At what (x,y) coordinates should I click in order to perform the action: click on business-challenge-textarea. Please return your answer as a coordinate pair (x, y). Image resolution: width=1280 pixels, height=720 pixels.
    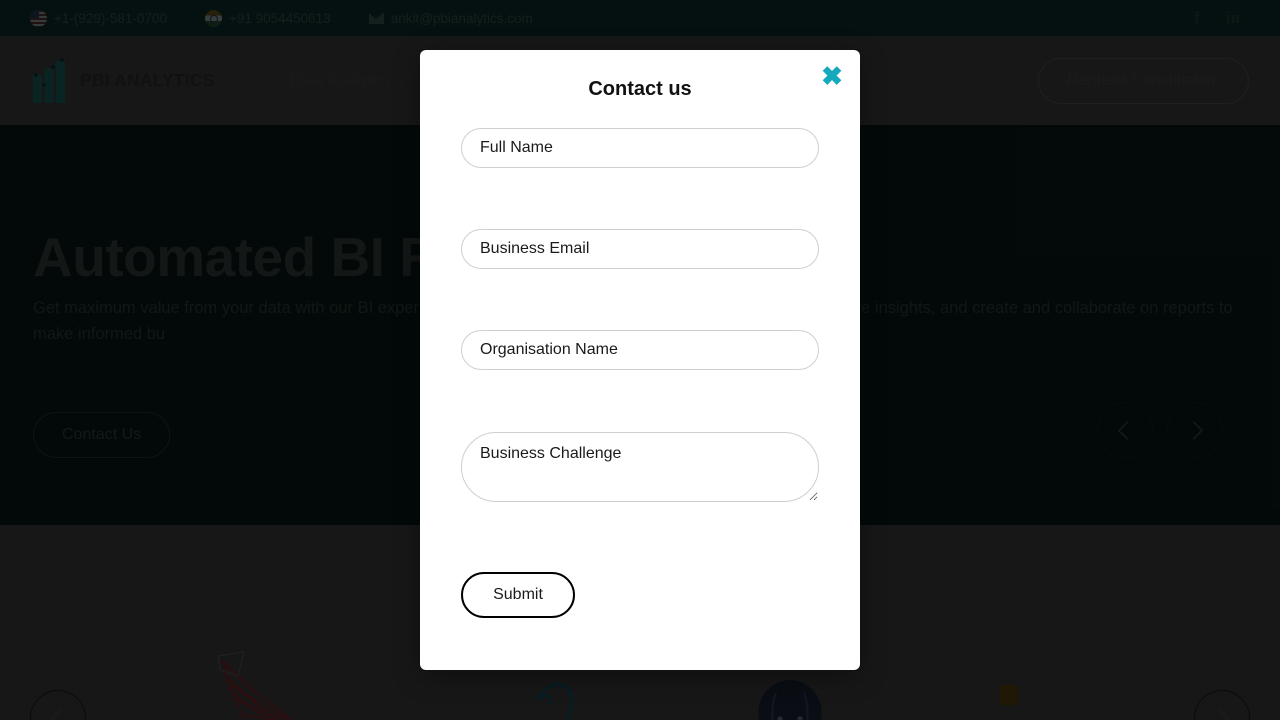
    Looking at the image, I should click on (640, 467).